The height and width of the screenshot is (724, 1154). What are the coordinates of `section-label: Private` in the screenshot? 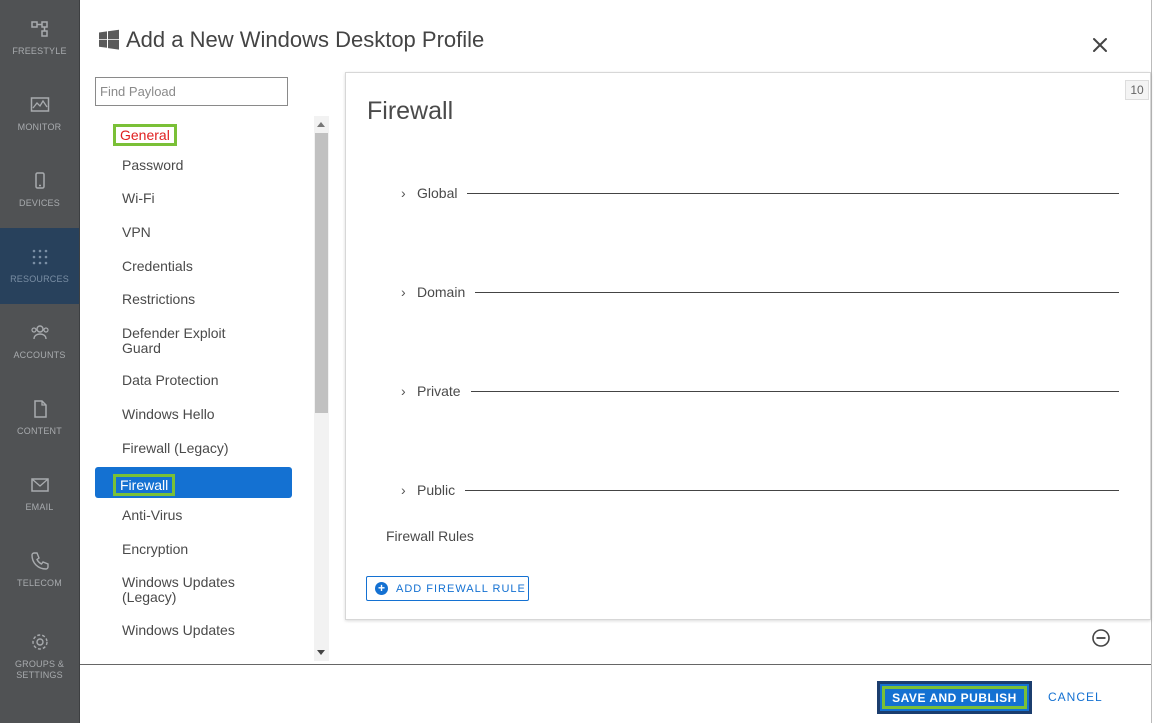 It's located at (439, 391).